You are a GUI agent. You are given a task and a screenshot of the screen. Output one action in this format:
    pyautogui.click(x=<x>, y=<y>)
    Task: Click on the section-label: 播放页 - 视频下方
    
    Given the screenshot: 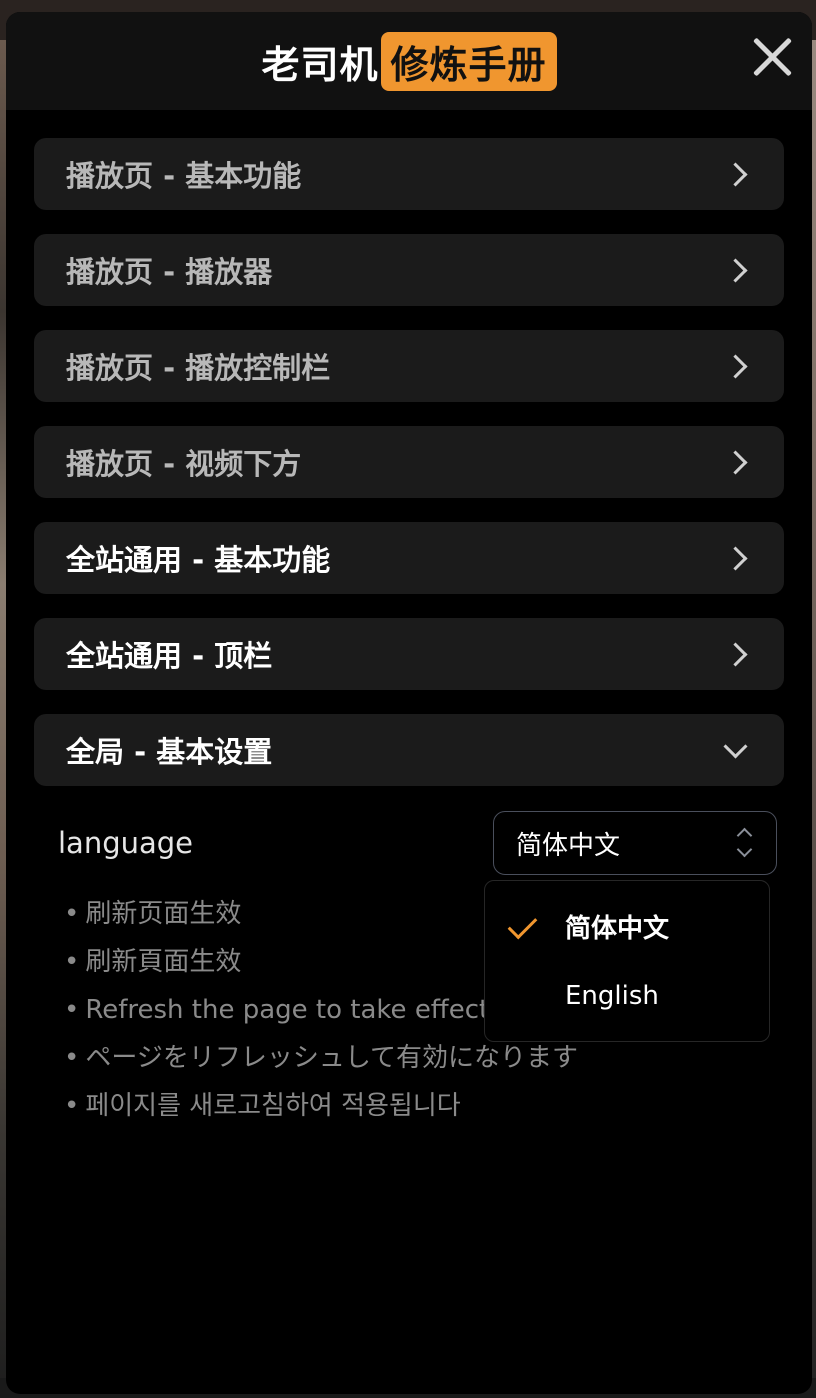 What is the action you would take?
    pyautogui.click(x=184, y=464)
    